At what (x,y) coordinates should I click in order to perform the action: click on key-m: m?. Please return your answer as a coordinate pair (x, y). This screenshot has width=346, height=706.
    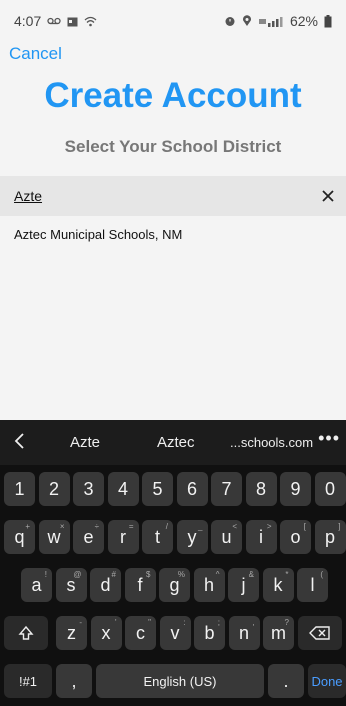
    Looking at the image, I should click on (278, 633).